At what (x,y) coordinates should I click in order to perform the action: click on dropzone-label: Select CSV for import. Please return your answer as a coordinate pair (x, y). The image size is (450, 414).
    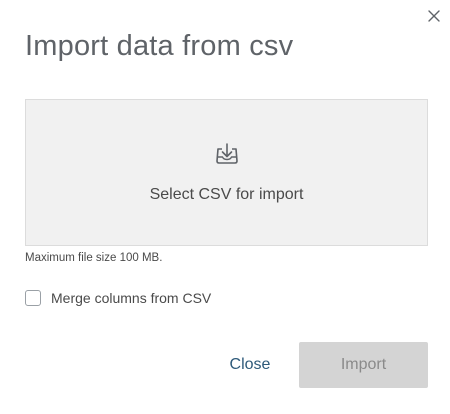
    Looking at the image, I should click on (226, 194).